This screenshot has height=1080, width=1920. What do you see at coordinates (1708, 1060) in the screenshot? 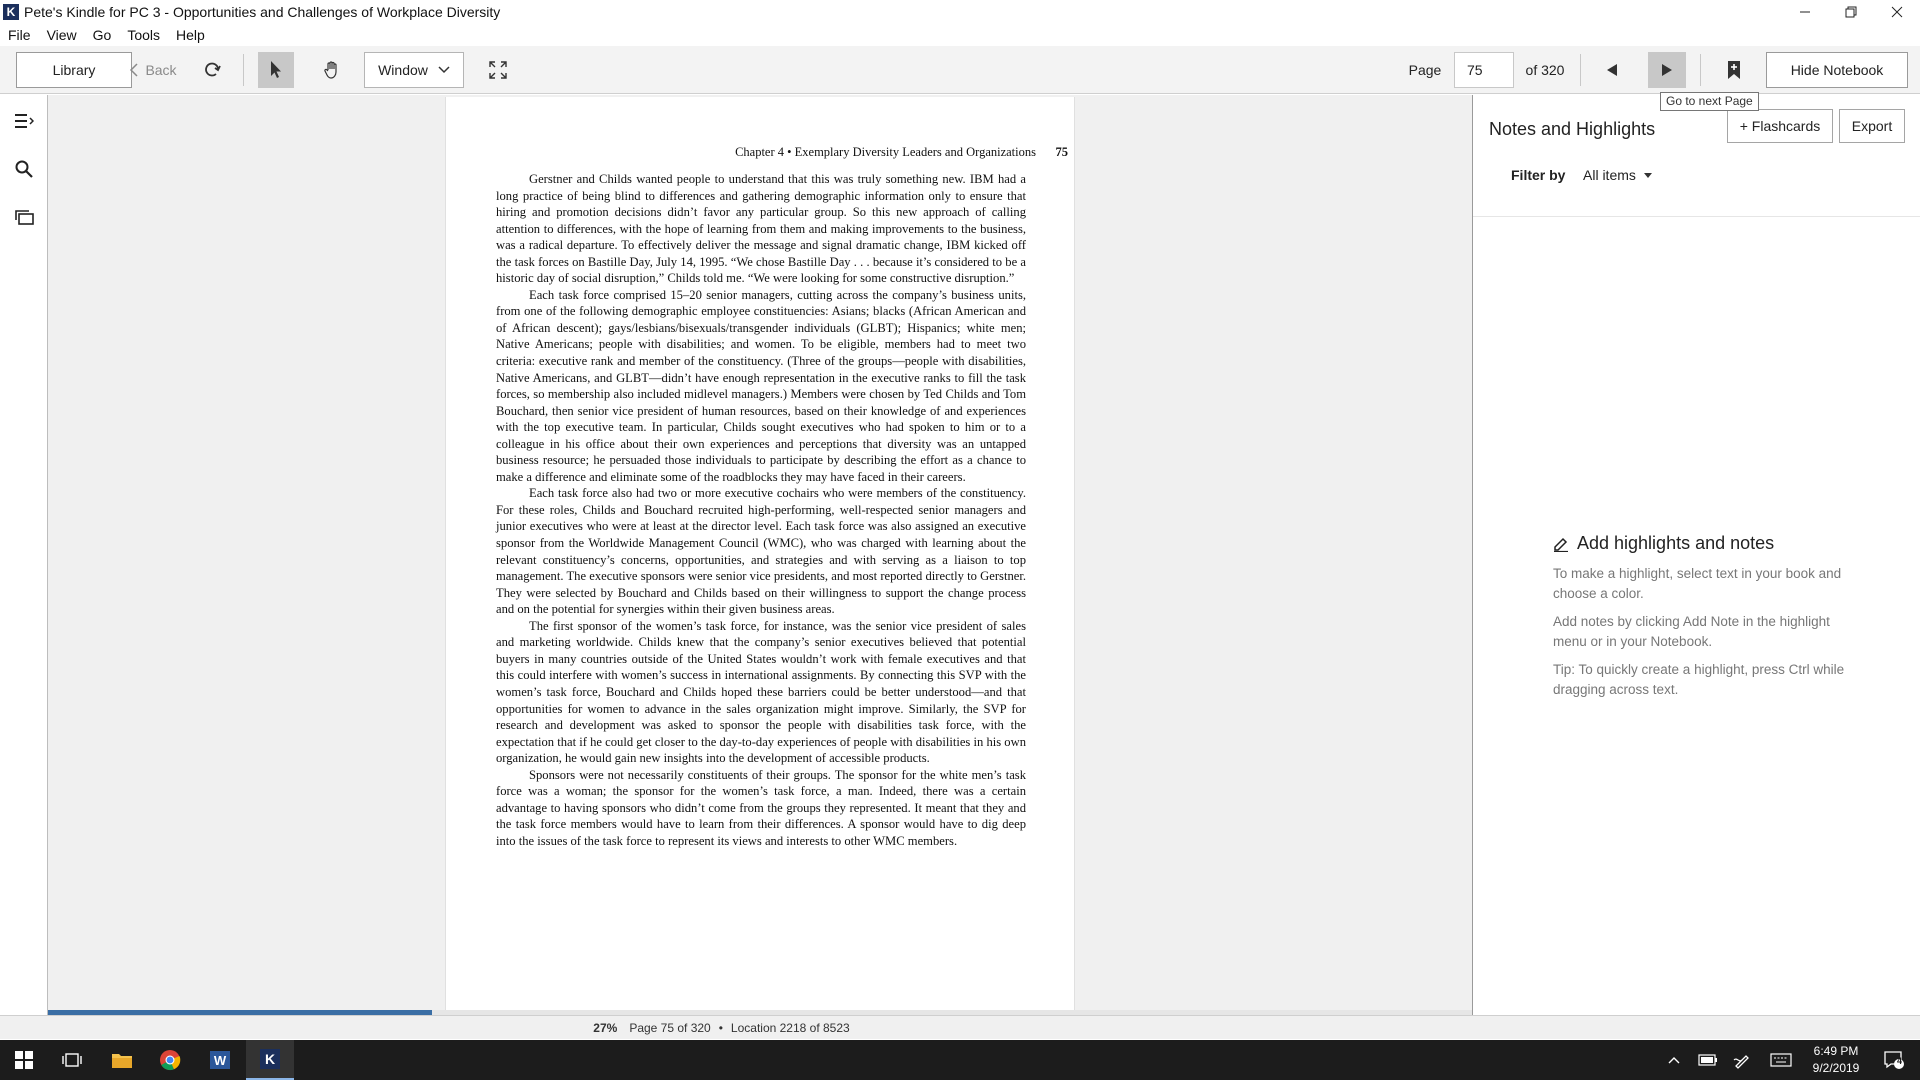
I see `battery-button` at bounding box center [1708, 1060].